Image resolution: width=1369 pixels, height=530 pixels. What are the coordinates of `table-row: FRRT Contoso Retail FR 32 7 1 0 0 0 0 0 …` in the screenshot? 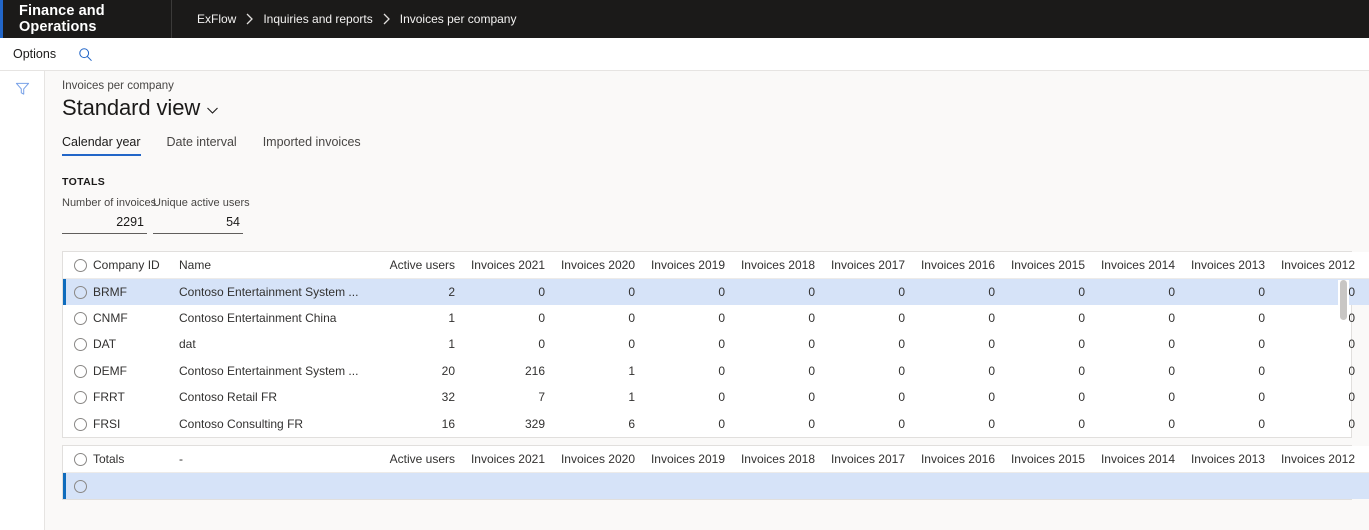 It's located at (716, 397).